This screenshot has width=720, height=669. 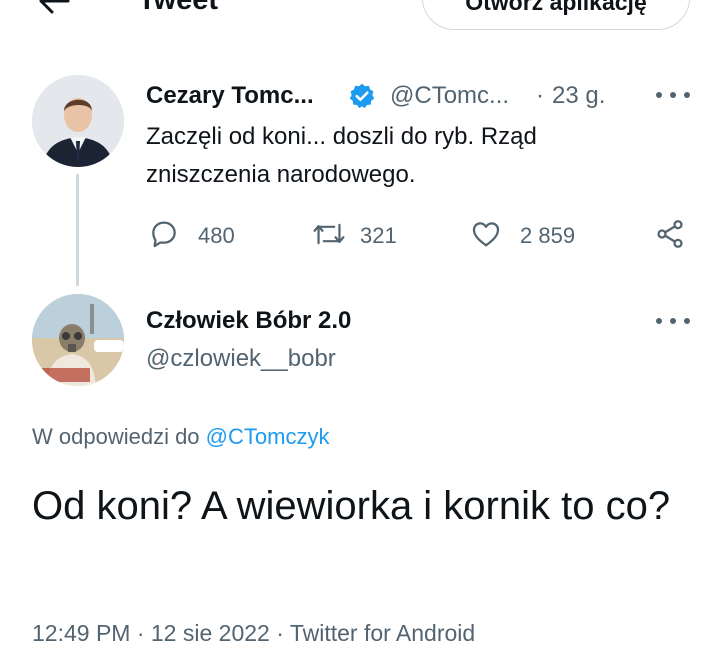 I want to click on like-icon, so click(x=486, y=236).